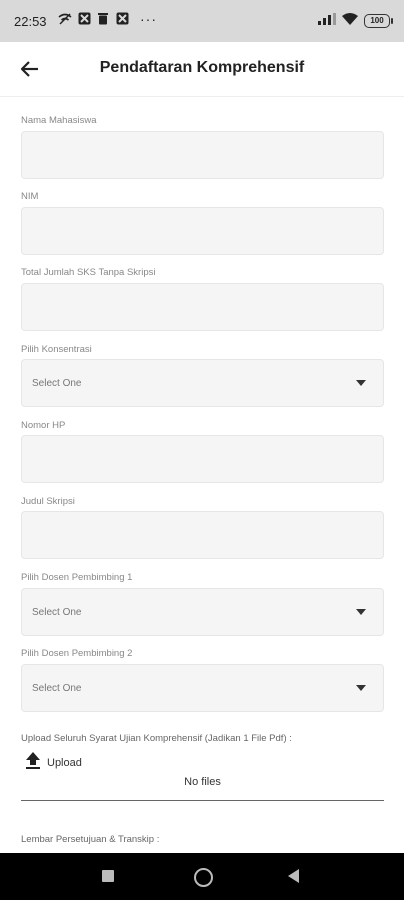 The height and width of the screenshot is (900, 404). I want to click on status-time: 22:53, so click(30, 21).